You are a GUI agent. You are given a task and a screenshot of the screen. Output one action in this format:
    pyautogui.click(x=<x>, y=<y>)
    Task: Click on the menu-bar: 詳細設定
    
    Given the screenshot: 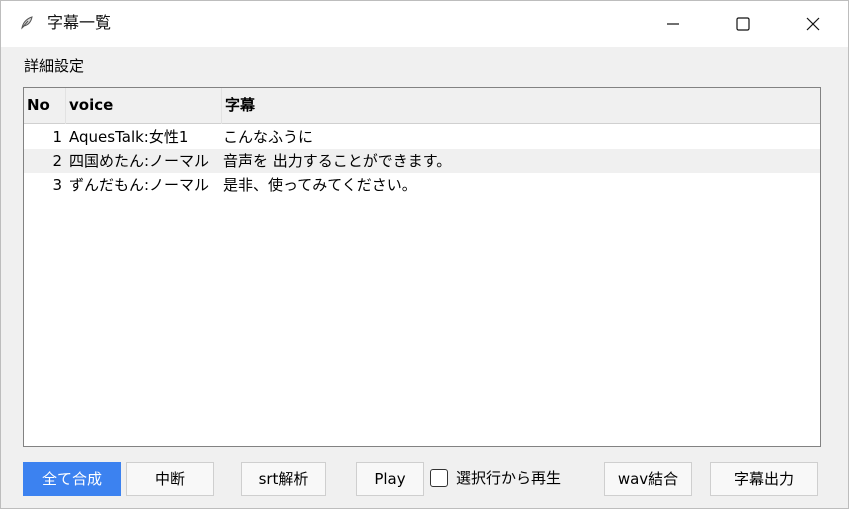 What is the action you would take?
    pyautogui.click(x=424, y=66)
    